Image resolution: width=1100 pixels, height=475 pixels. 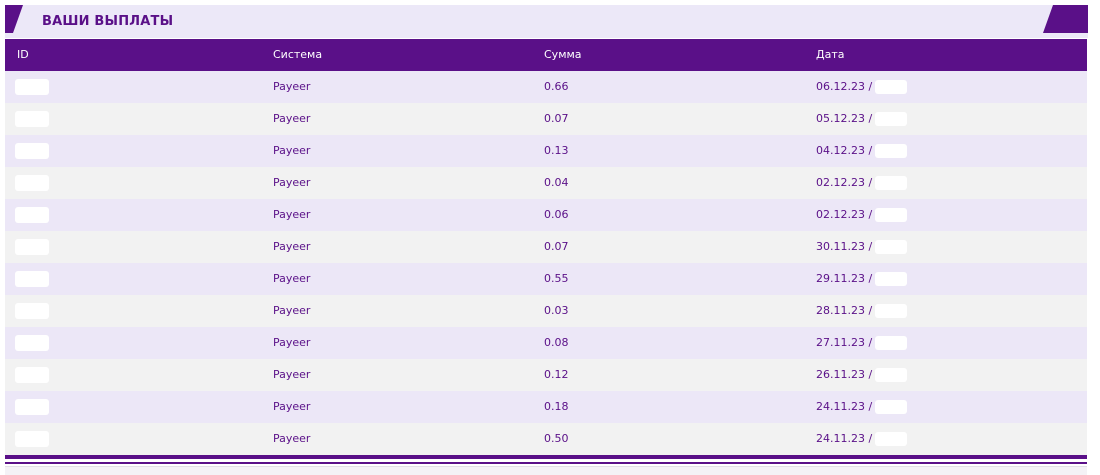 I want to click on cell-sum: 0.12, so click(x=556, y=374).